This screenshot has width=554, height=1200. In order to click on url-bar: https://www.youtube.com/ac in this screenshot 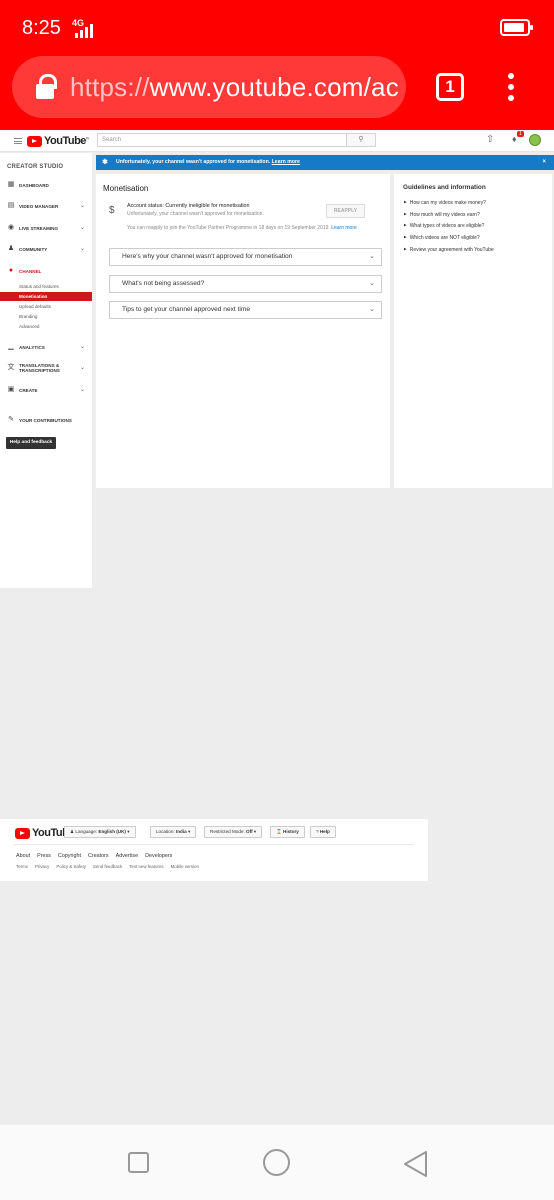, I will do `click(209, 87)`.